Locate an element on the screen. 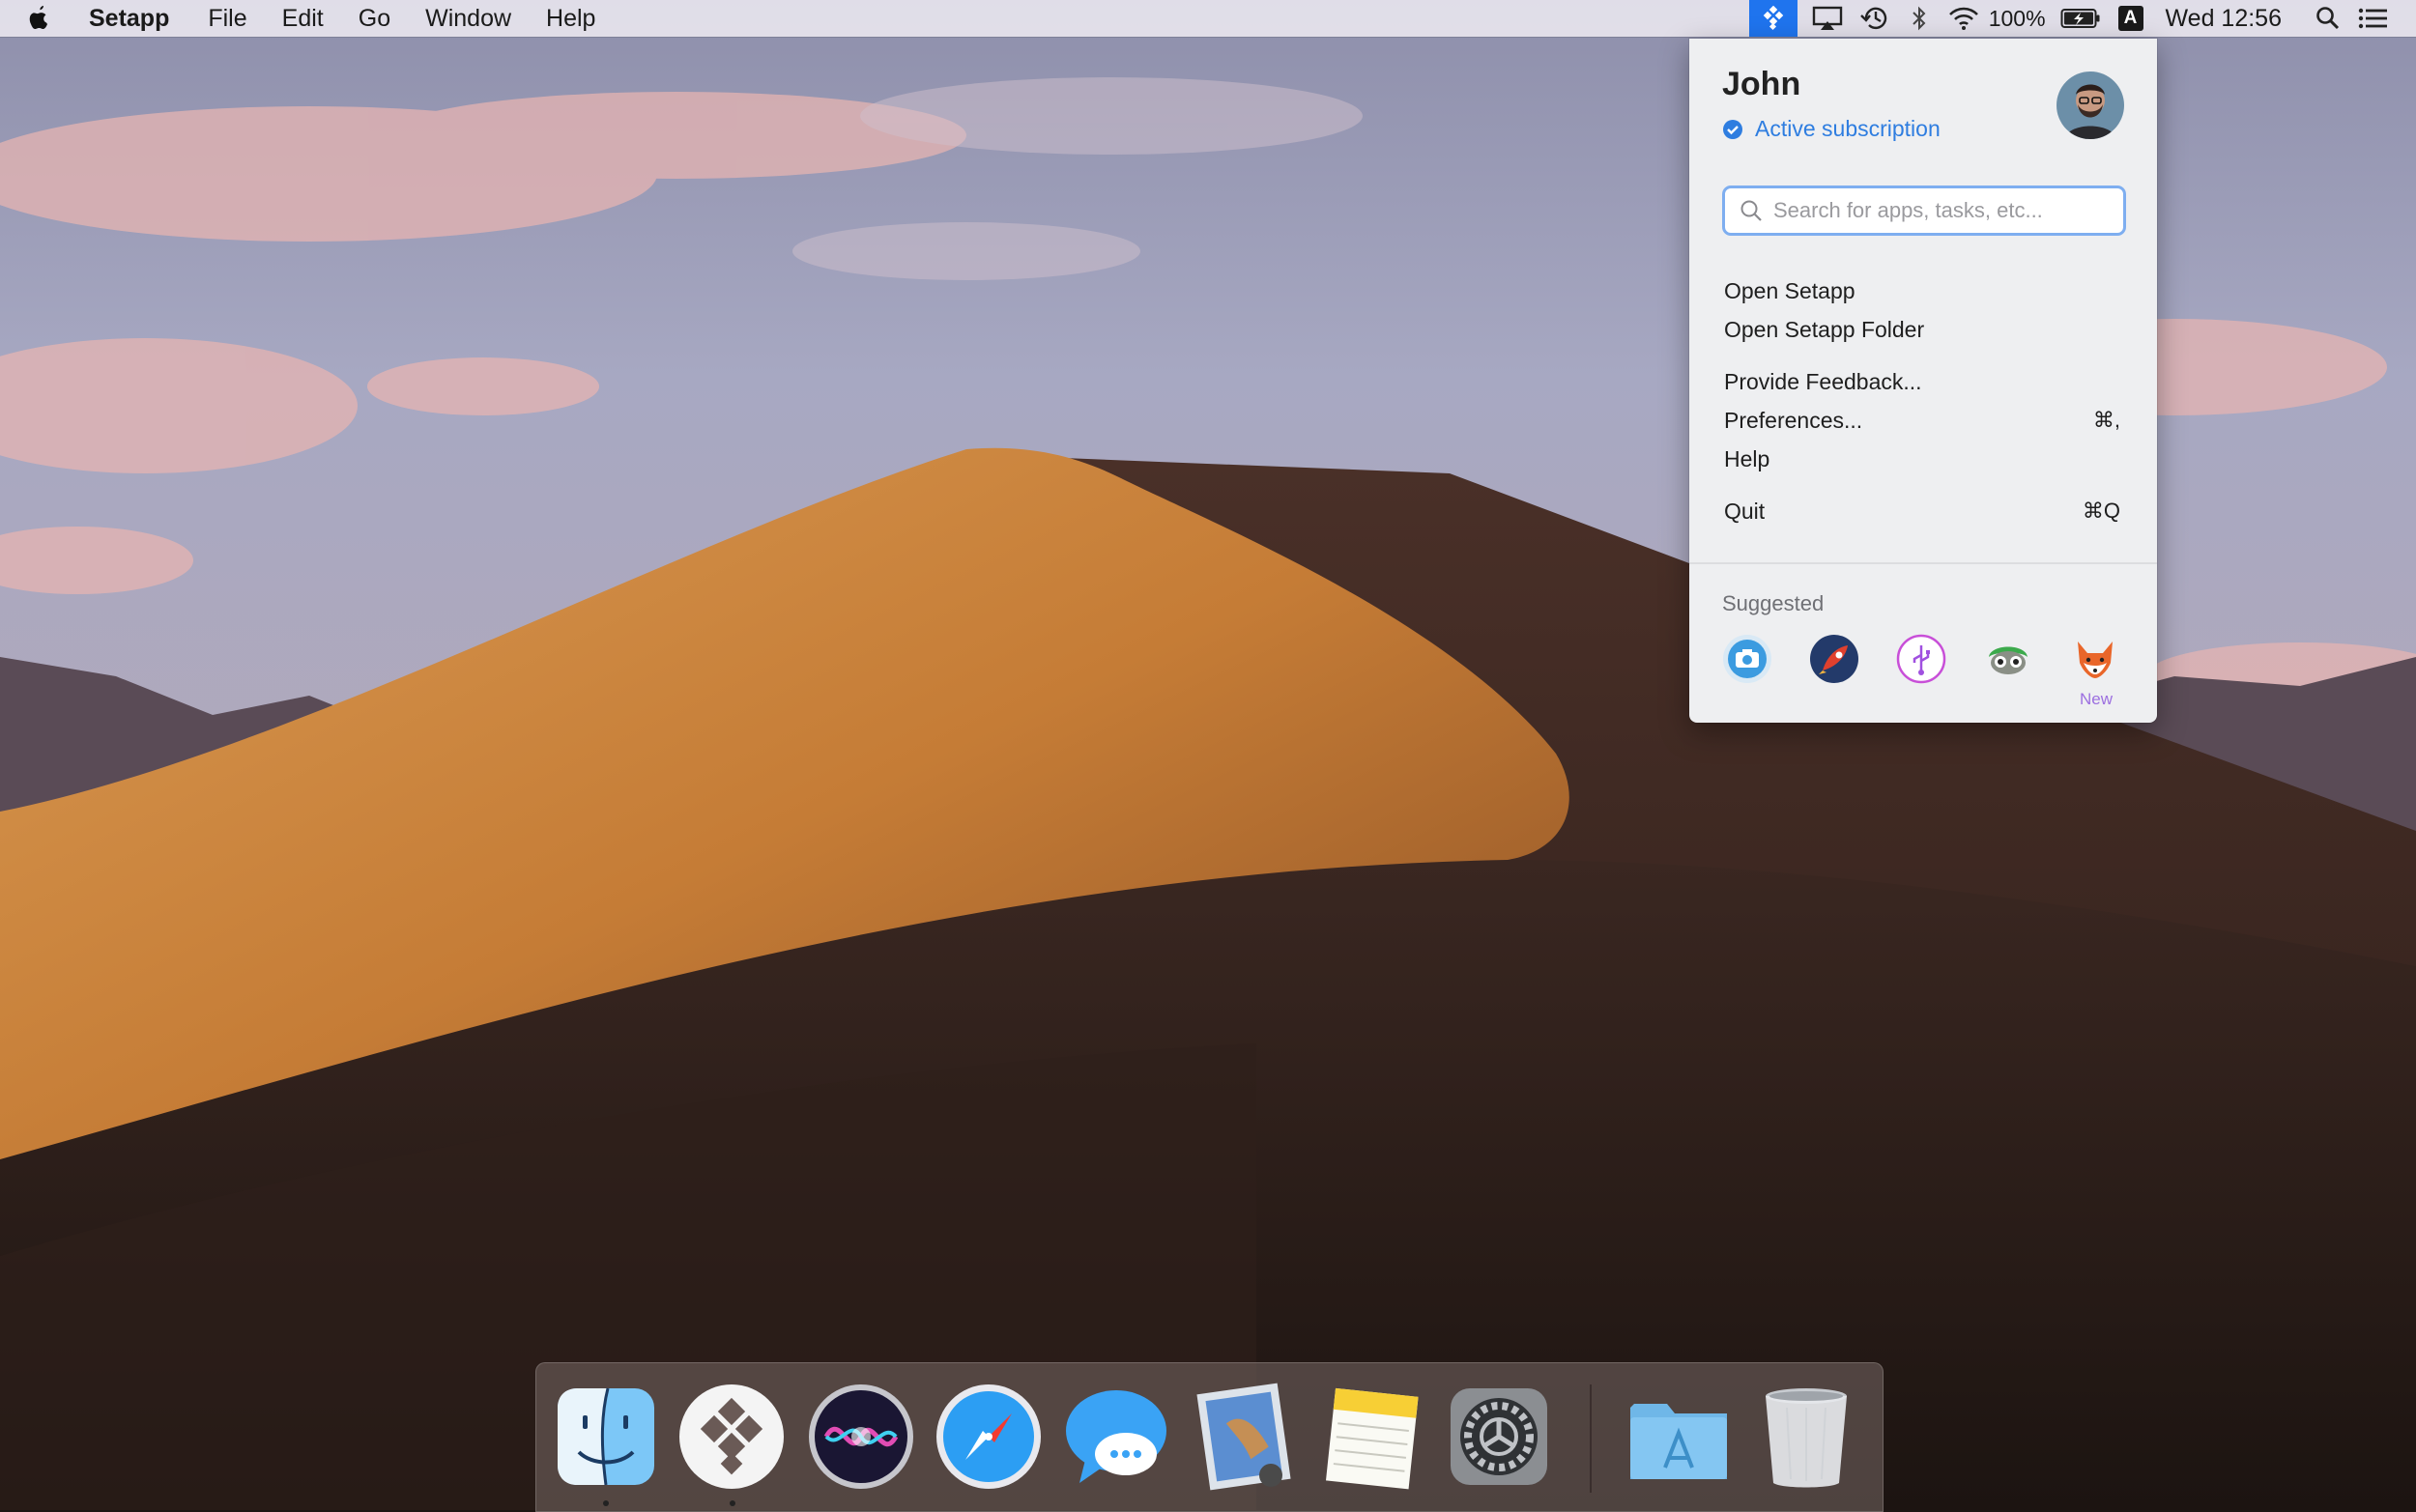  suggested-app-fox-icon is located at coordinates (2095, 659).